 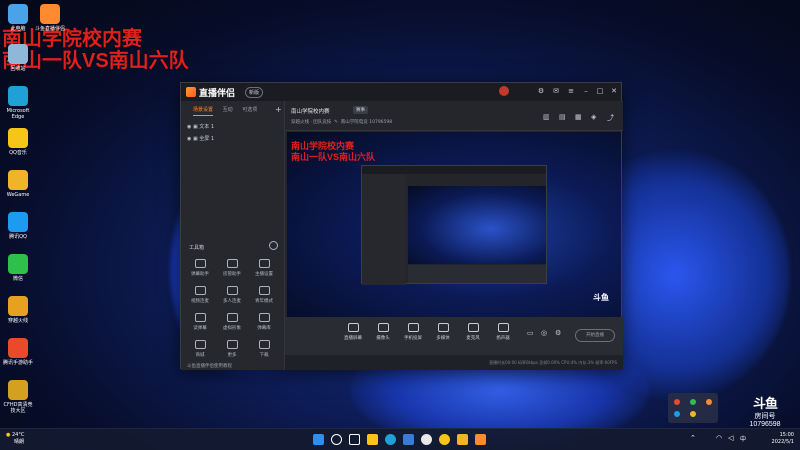 I want to click on message-icon: ✉, so click(x=556, y=91).